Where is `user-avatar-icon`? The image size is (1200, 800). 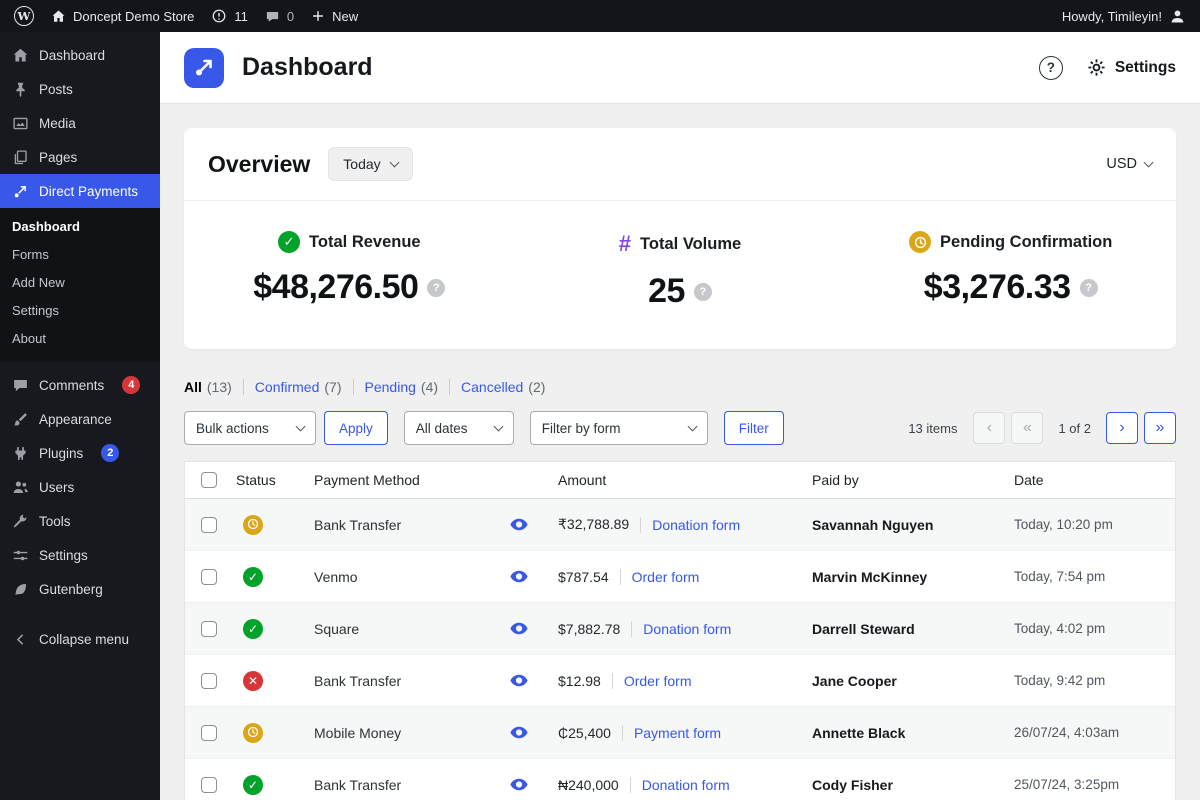
user-avatar-icon is located at coordinates (1177, 16).